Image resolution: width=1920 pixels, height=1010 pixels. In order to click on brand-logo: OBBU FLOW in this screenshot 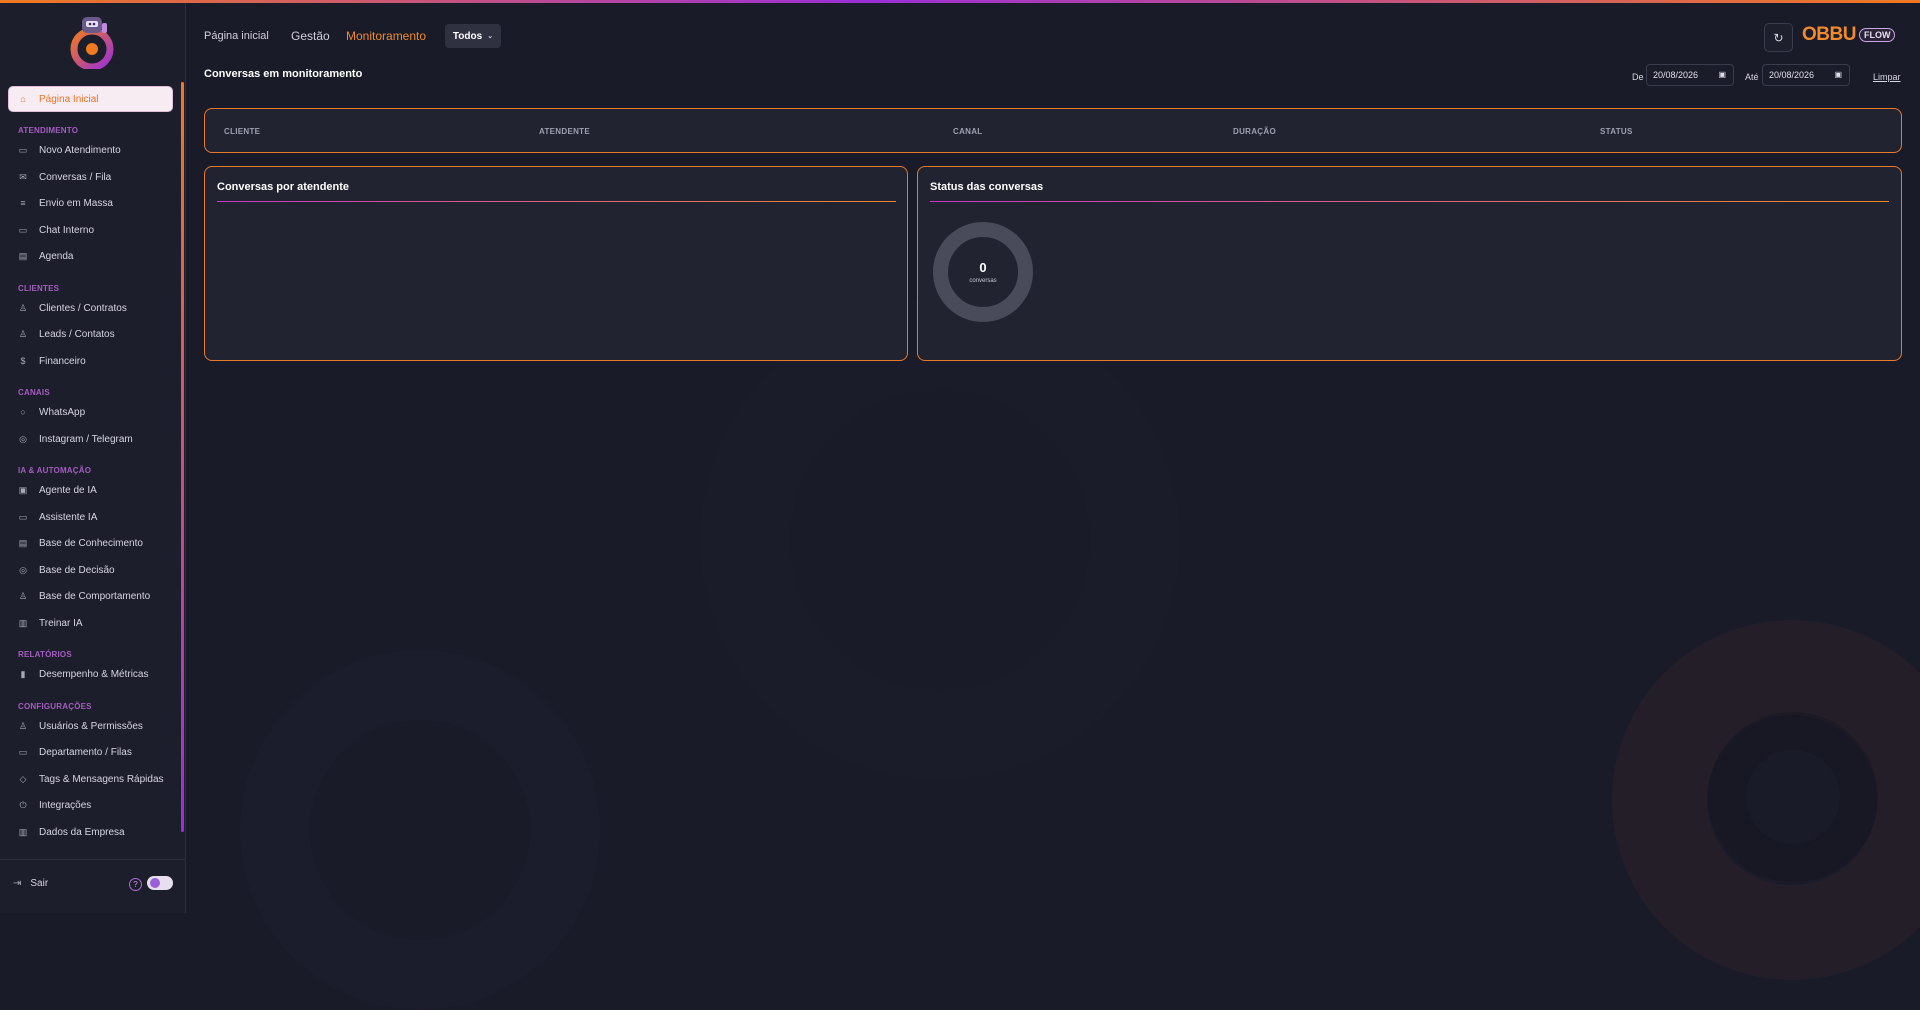, I will do `click(1849, 35)`.